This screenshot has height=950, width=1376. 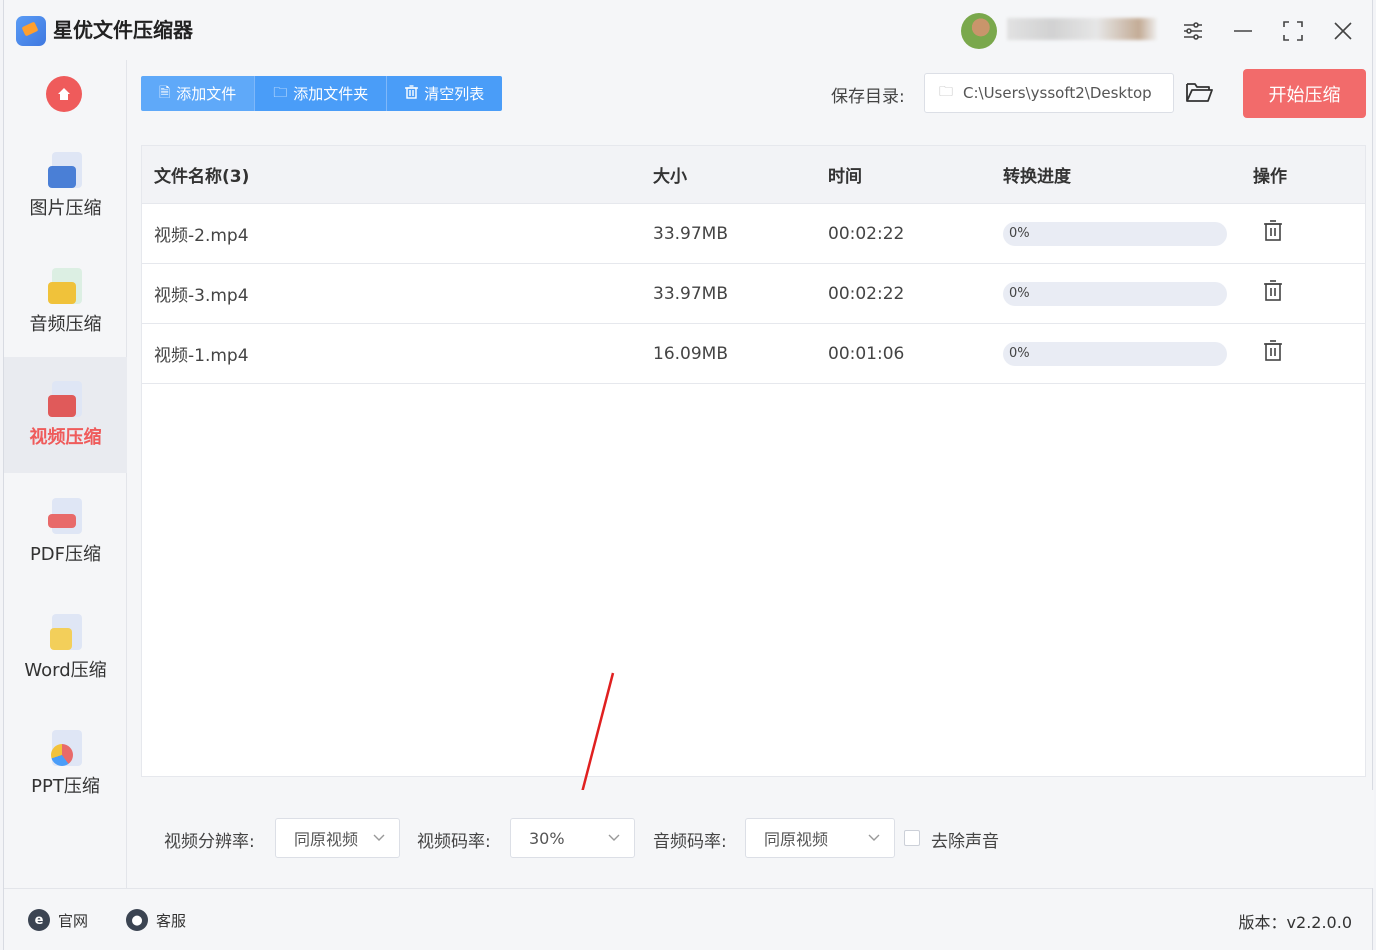 I want to click on sidebar-item-audio: 音频压缩, so click(x=65, y=302).